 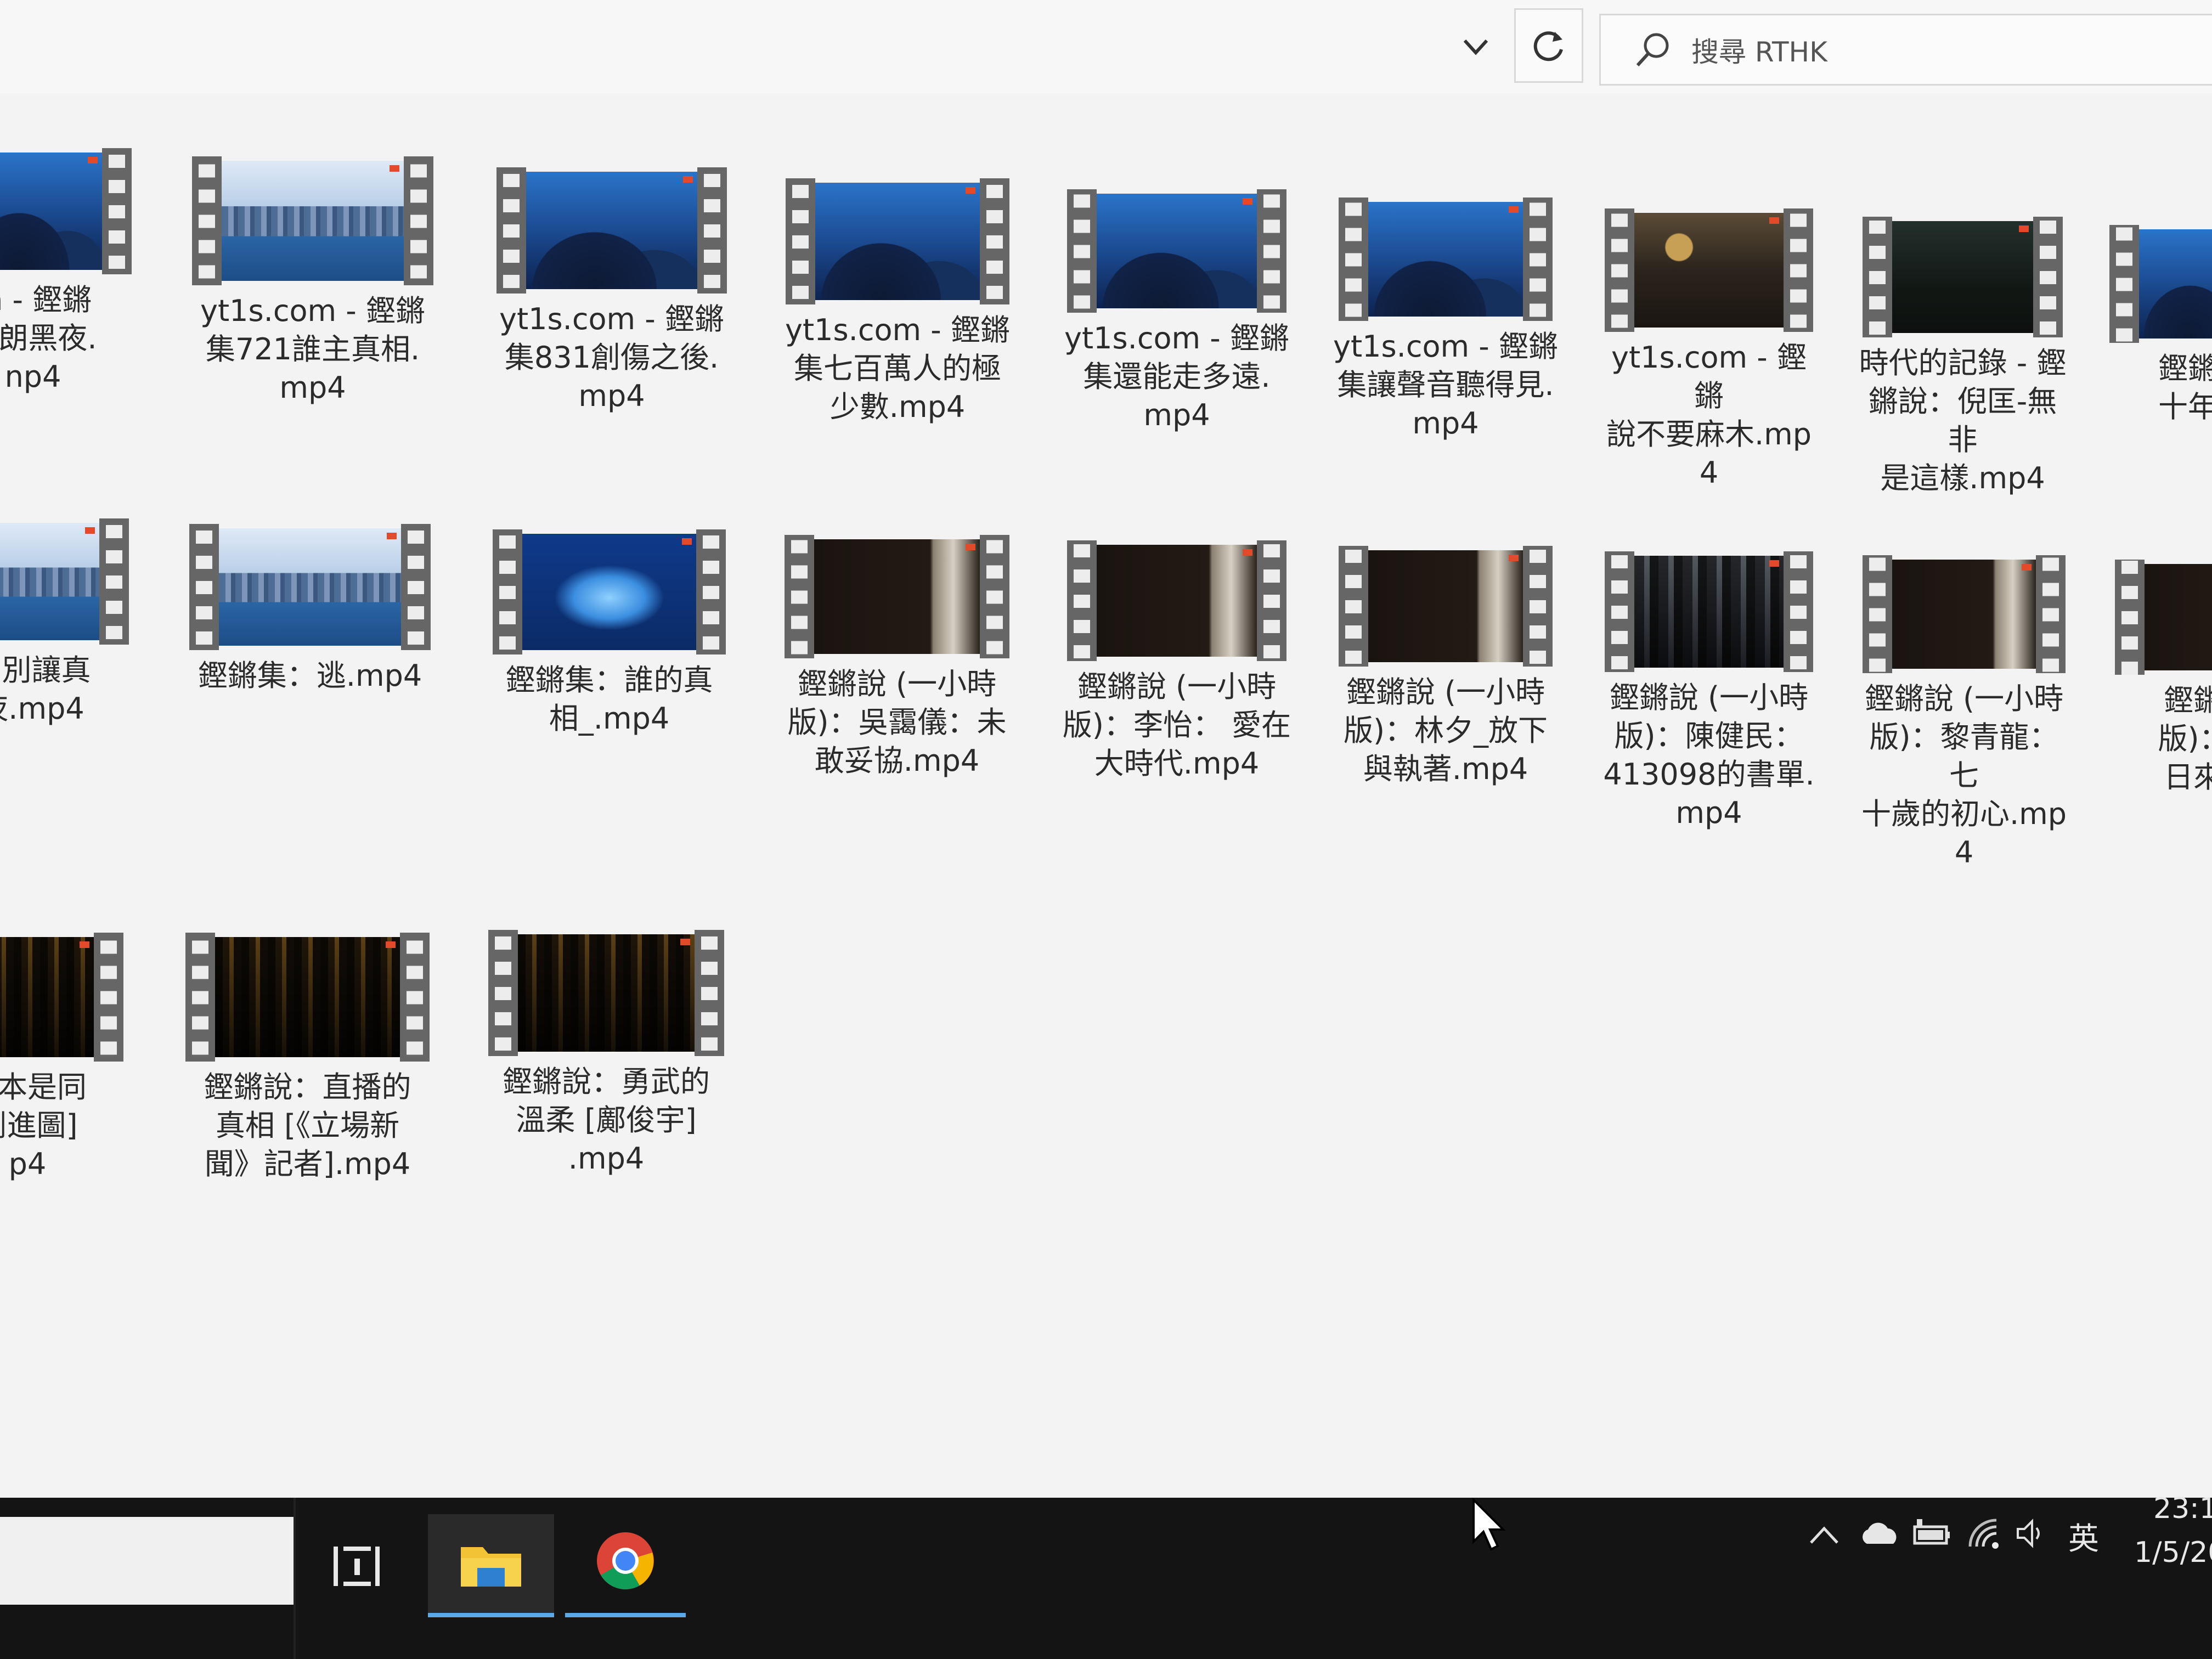 I want to click on video-file-item: ：別讓真夜.mp4, so click(x=64, y=669).